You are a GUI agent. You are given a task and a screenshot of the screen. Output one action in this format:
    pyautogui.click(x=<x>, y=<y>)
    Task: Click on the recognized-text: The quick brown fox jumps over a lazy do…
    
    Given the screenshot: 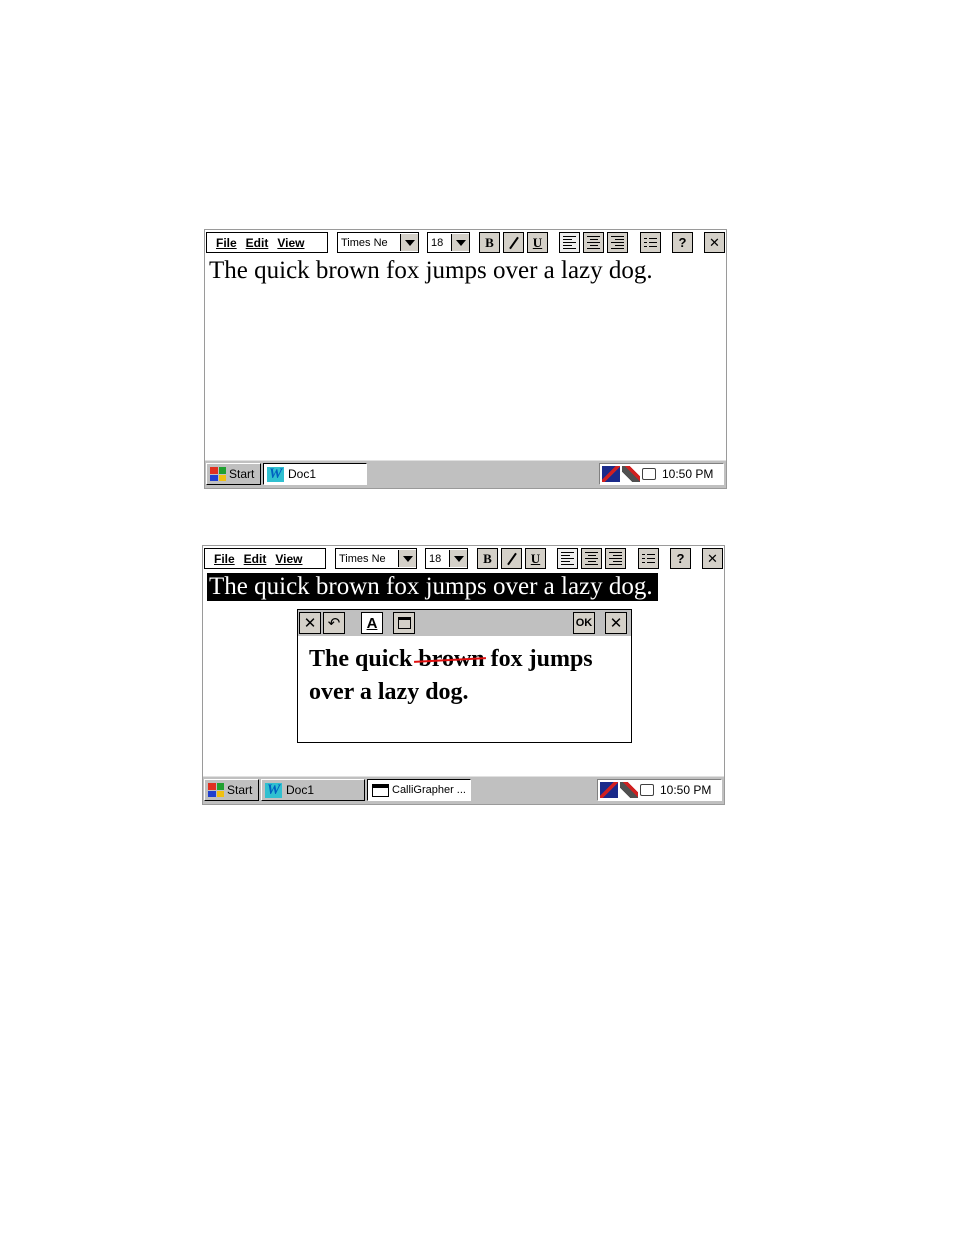 What is the action you would take?
    pyautogui.click(x=451, y=676)
    